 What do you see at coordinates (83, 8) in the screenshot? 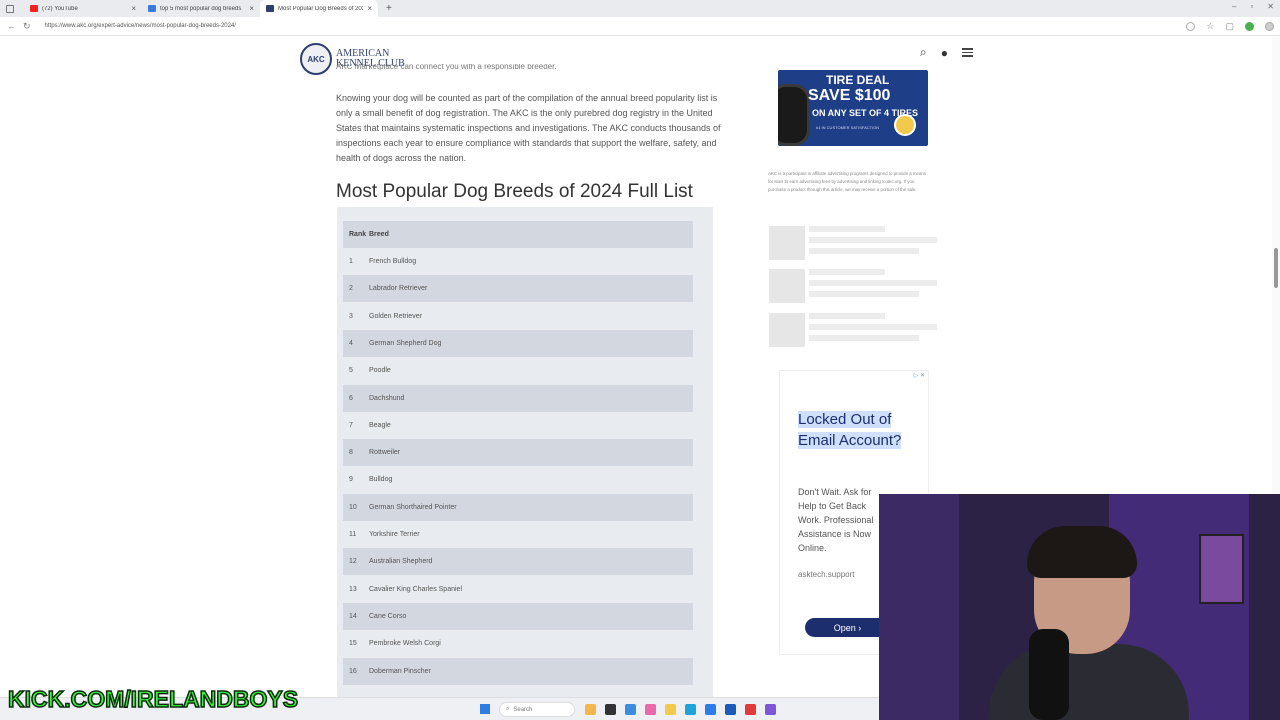
I see `tab-youtube: (72) YouTube ×` at bounding box center [83, 8].